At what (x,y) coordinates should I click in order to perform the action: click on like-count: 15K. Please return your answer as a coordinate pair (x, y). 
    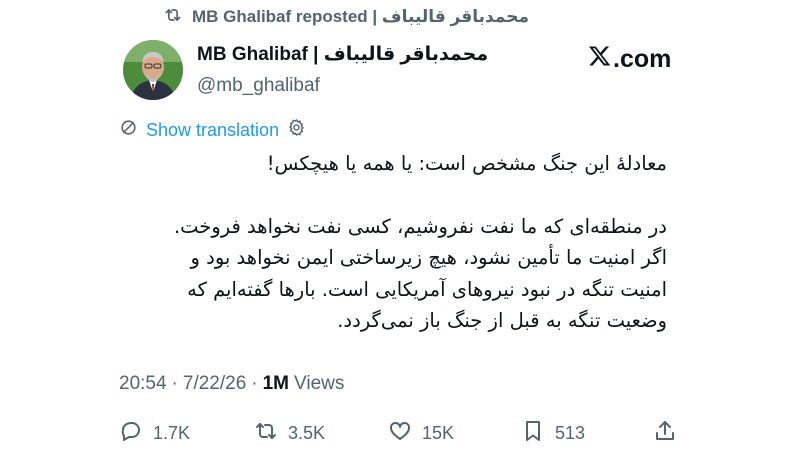
    Looking at the image, I should click on (438, 433).